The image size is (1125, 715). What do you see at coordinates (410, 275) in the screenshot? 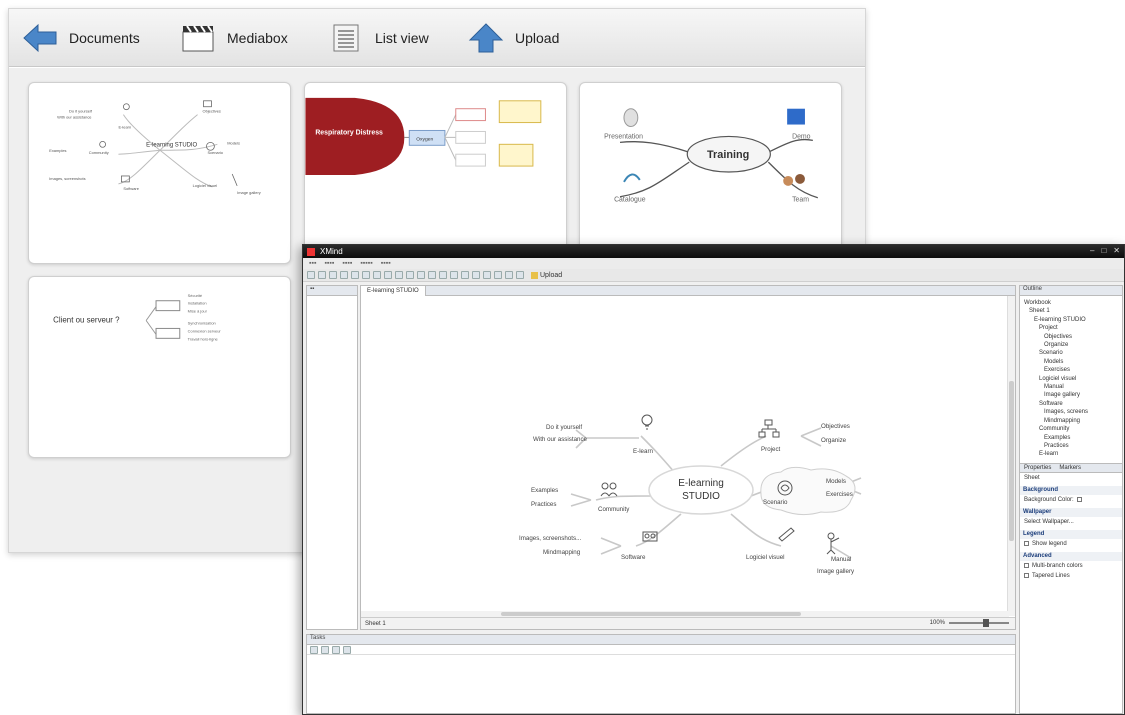
I see `subtopic-icon` at bounding box center [410, 275].